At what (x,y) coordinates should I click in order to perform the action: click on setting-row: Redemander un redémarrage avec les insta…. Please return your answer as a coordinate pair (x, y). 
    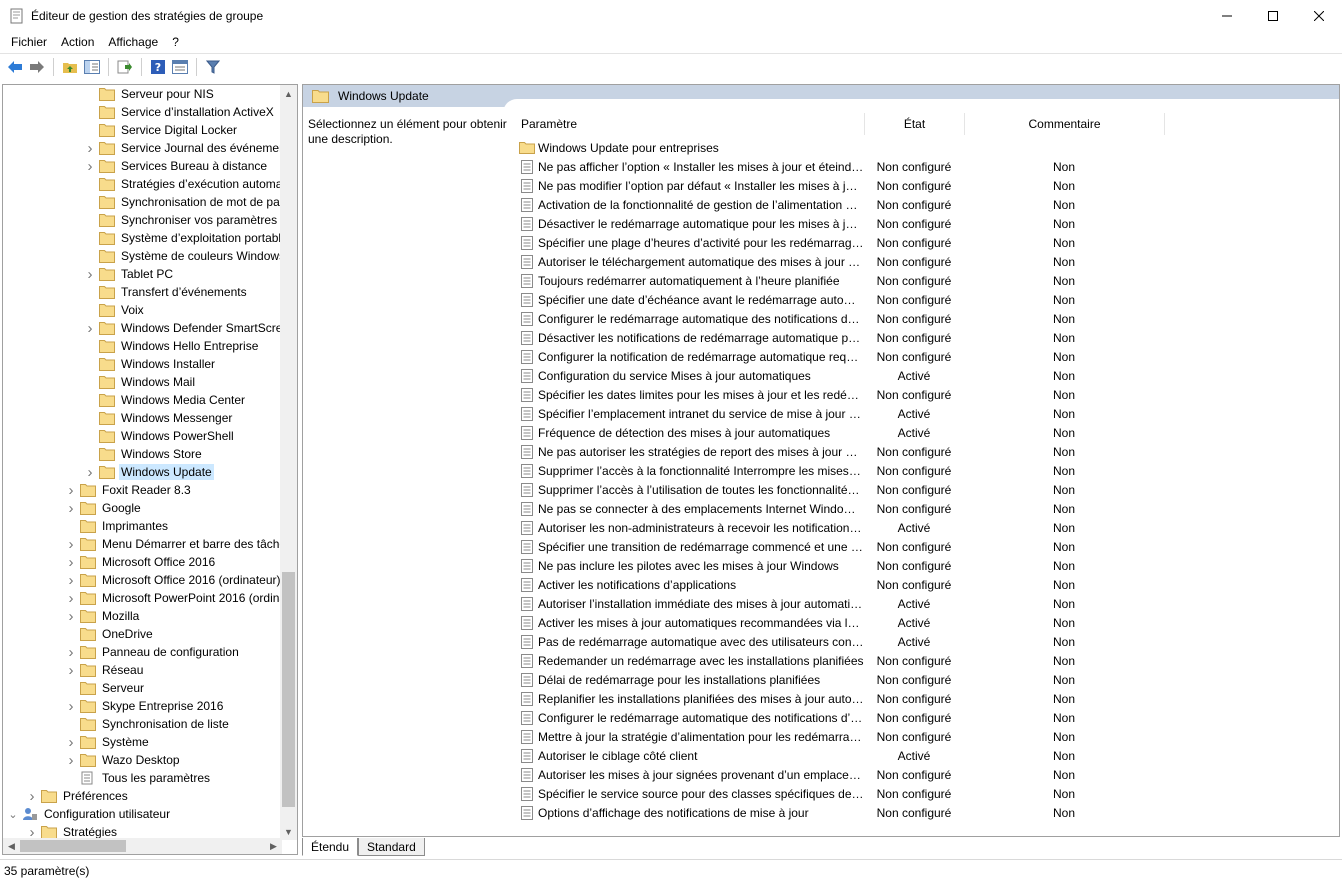
    Looking at the image, I should click on (839, 660).